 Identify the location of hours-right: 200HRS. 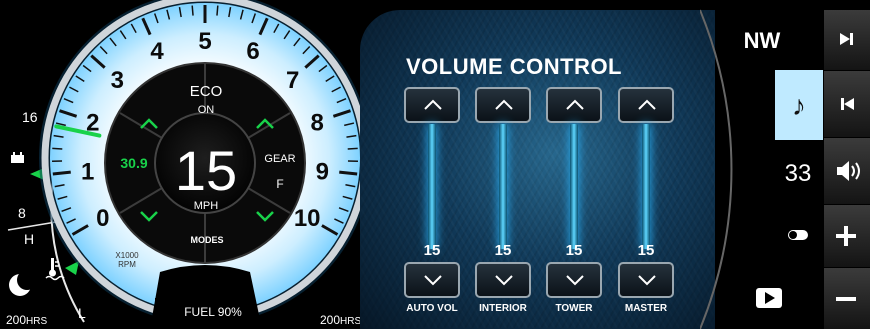
(340, 320).